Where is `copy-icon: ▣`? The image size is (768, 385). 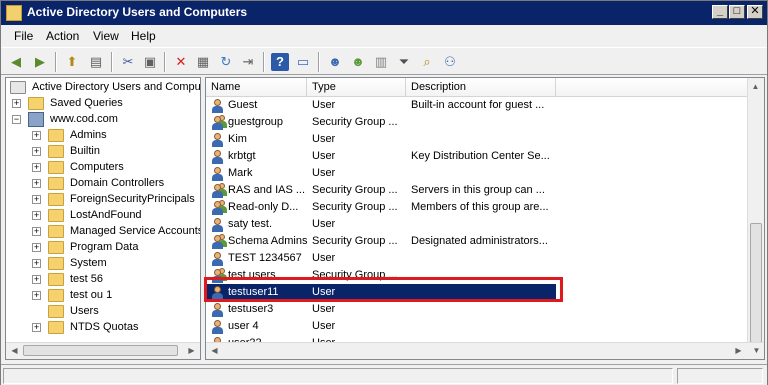
copy-icon: ▣ is located at coordinates (150, 62).